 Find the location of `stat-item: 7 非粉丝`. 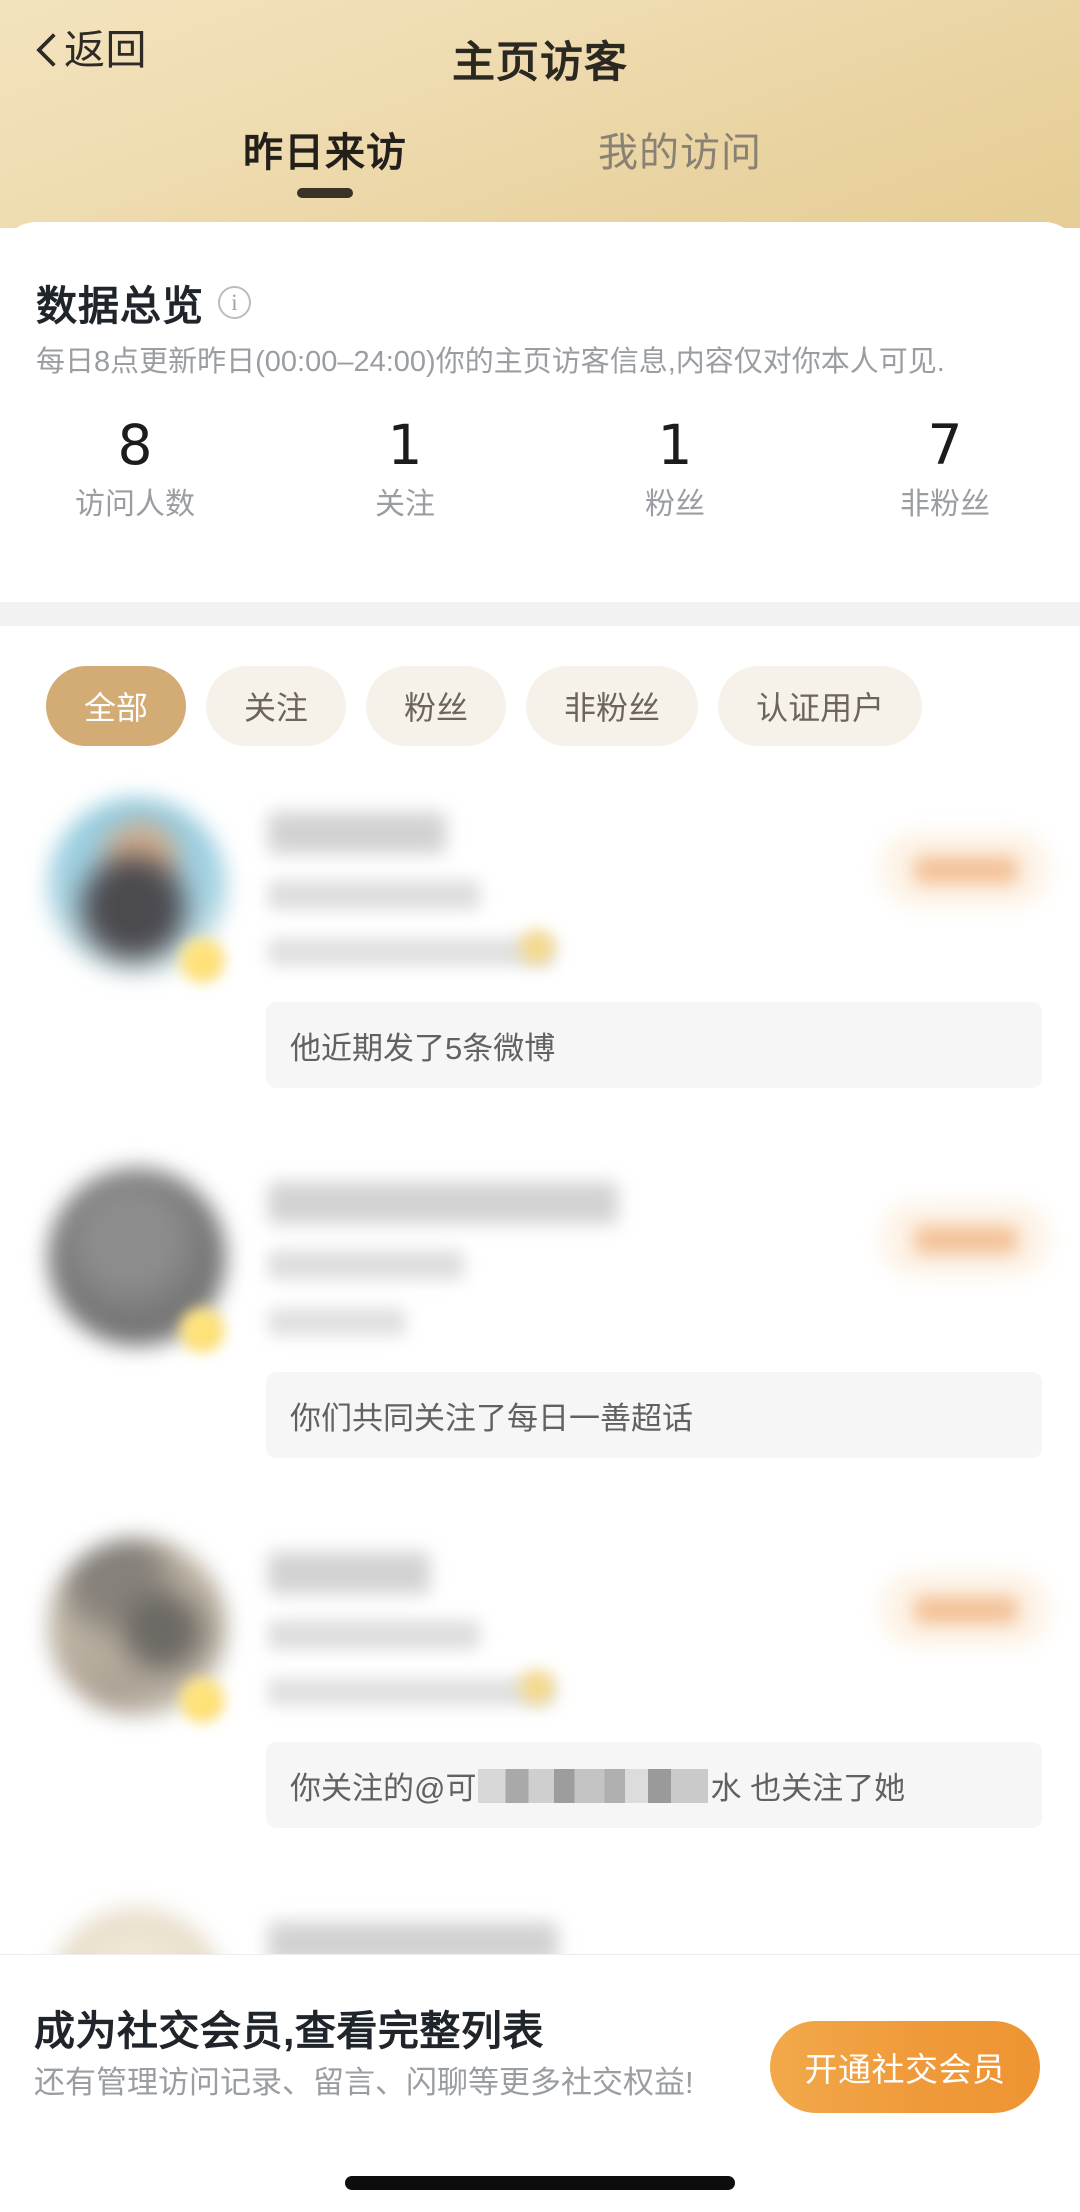

stat-item: 7 非粉丝 is located at coordinates (945, 469).